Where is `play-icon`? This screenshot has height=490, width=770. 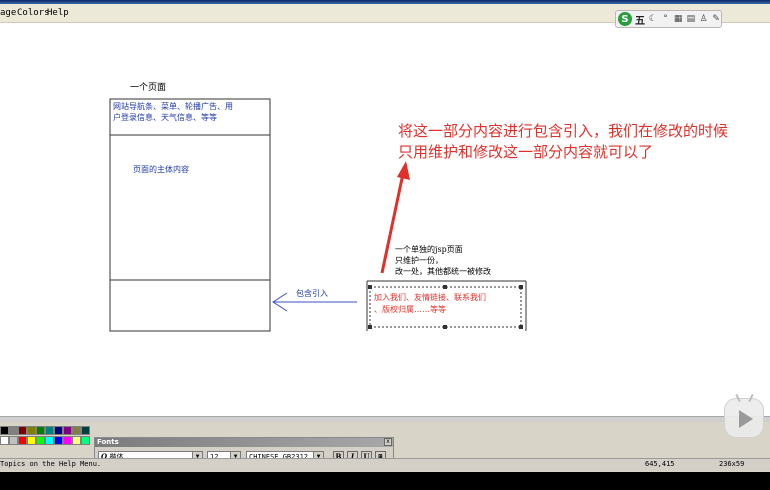
play-icon is located at coordinates (746, 419).